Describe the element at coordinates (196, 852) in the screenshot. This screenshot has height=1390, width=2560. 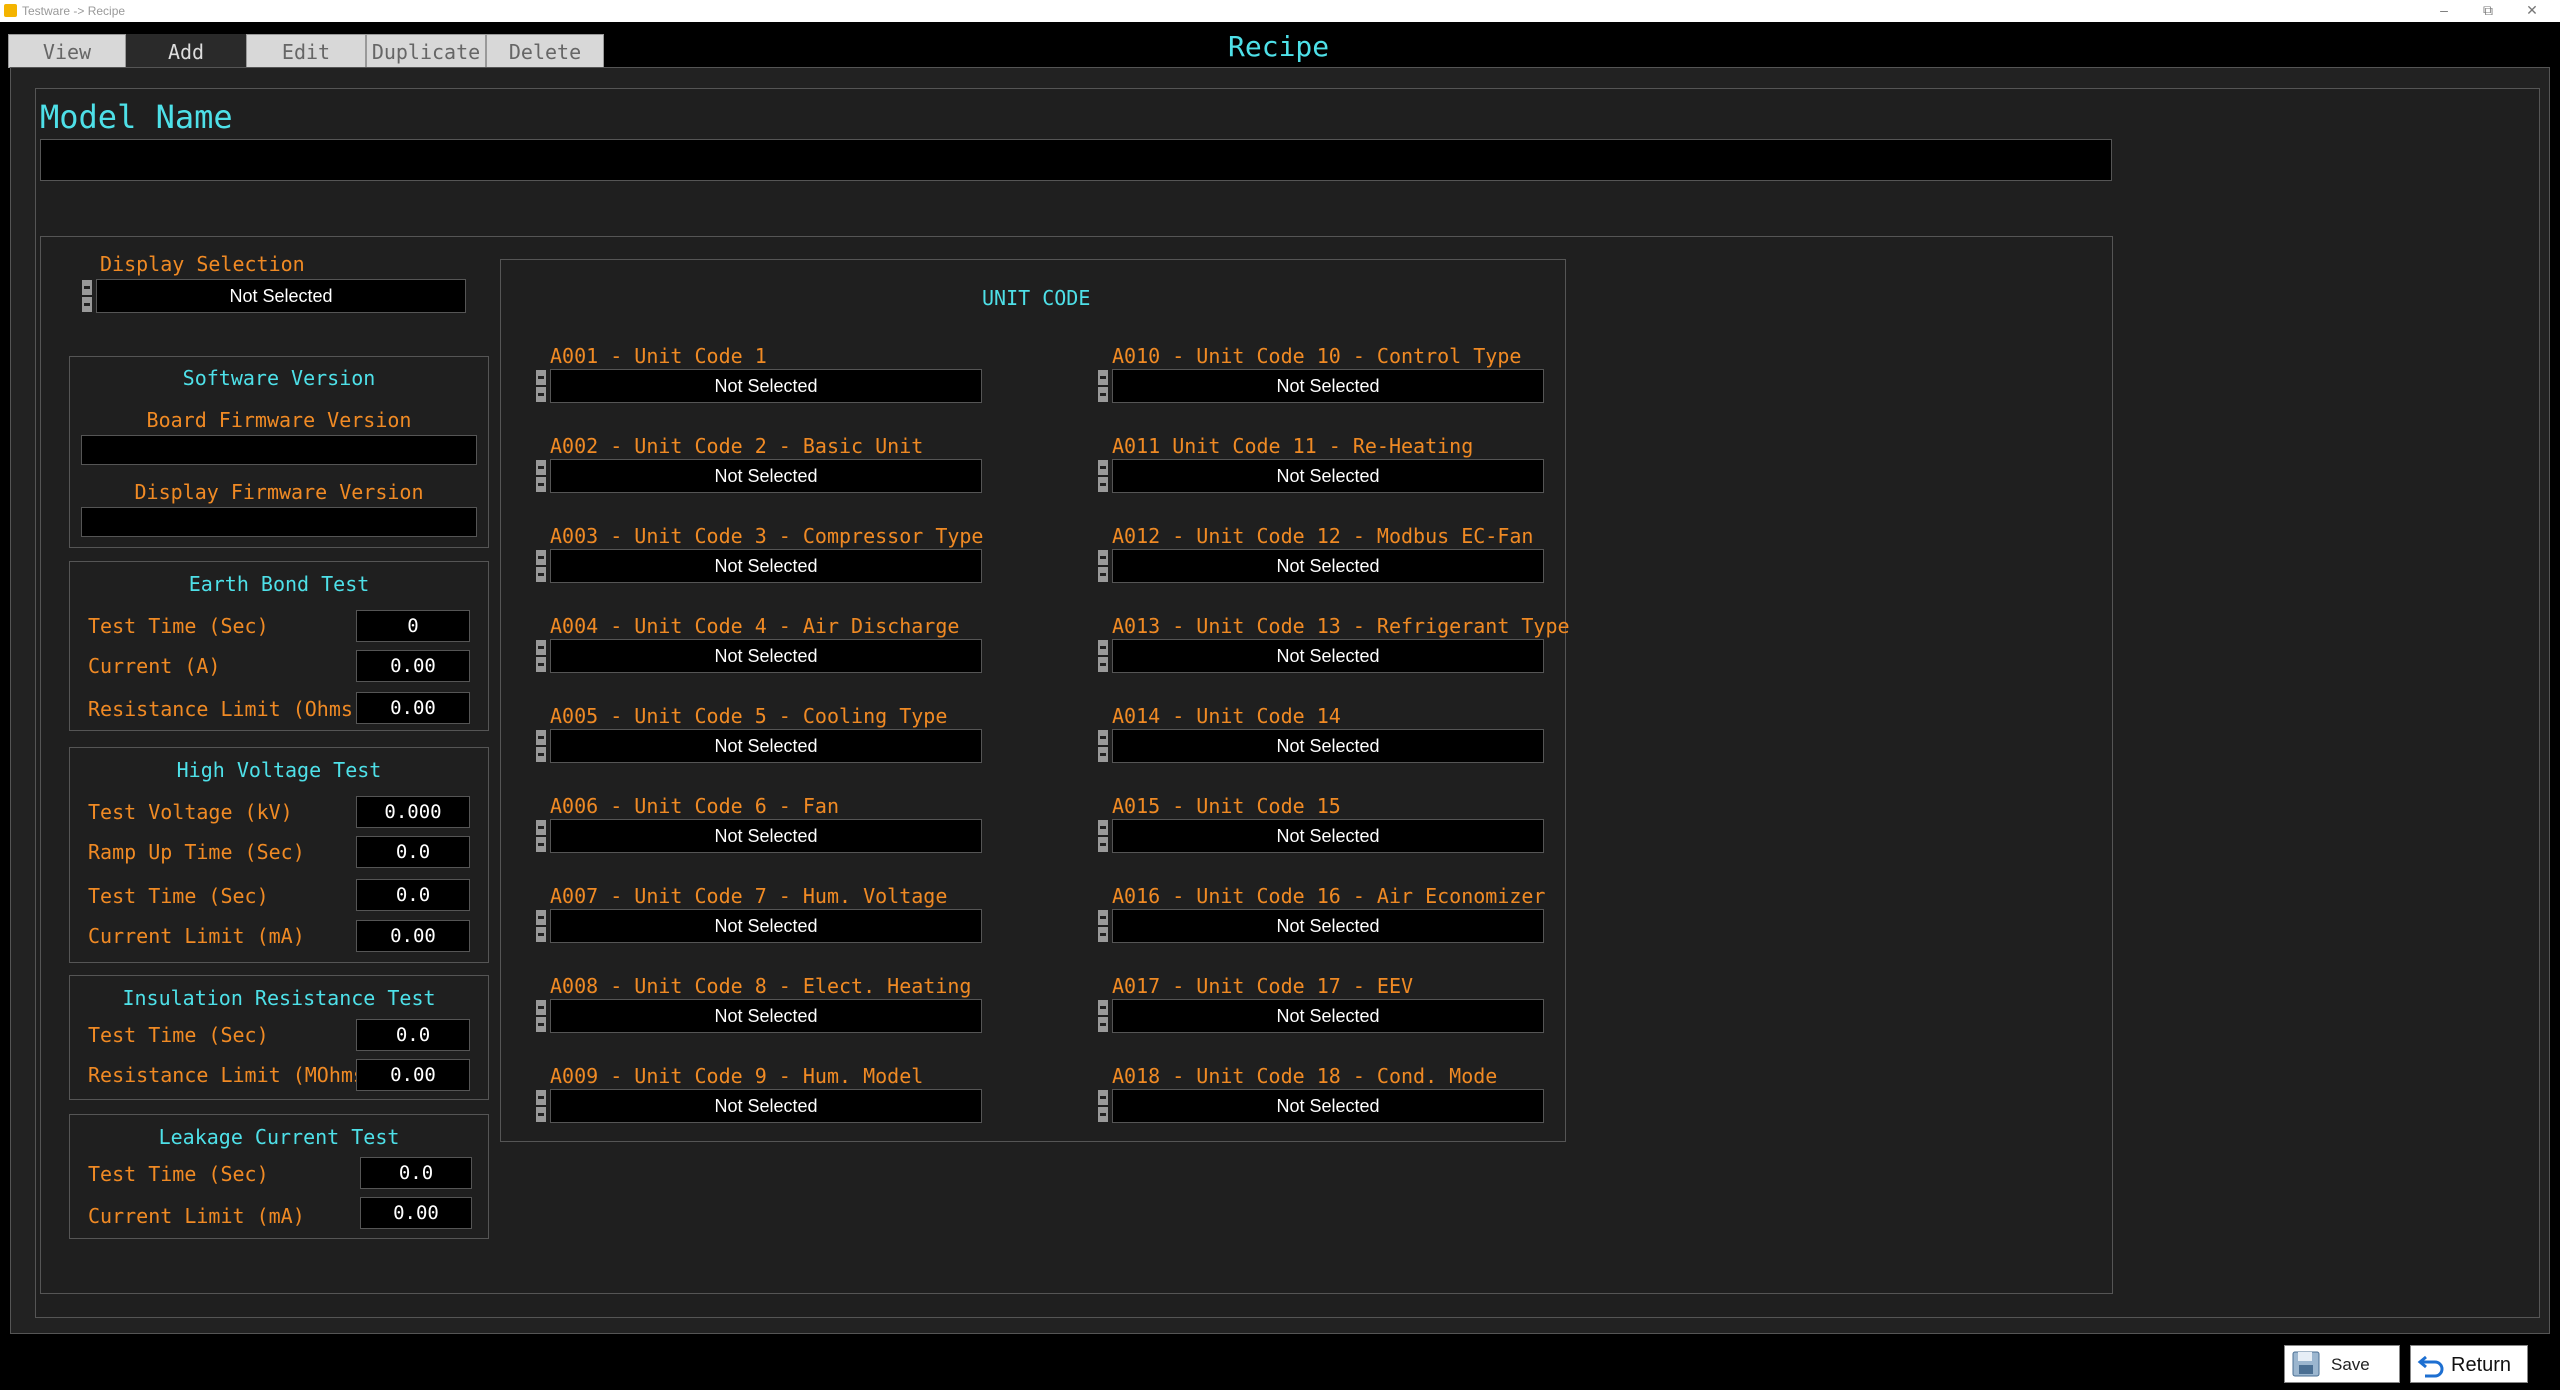
I see `hv-ramp-up-label: Ramp Up Time (Sec)` at that location.